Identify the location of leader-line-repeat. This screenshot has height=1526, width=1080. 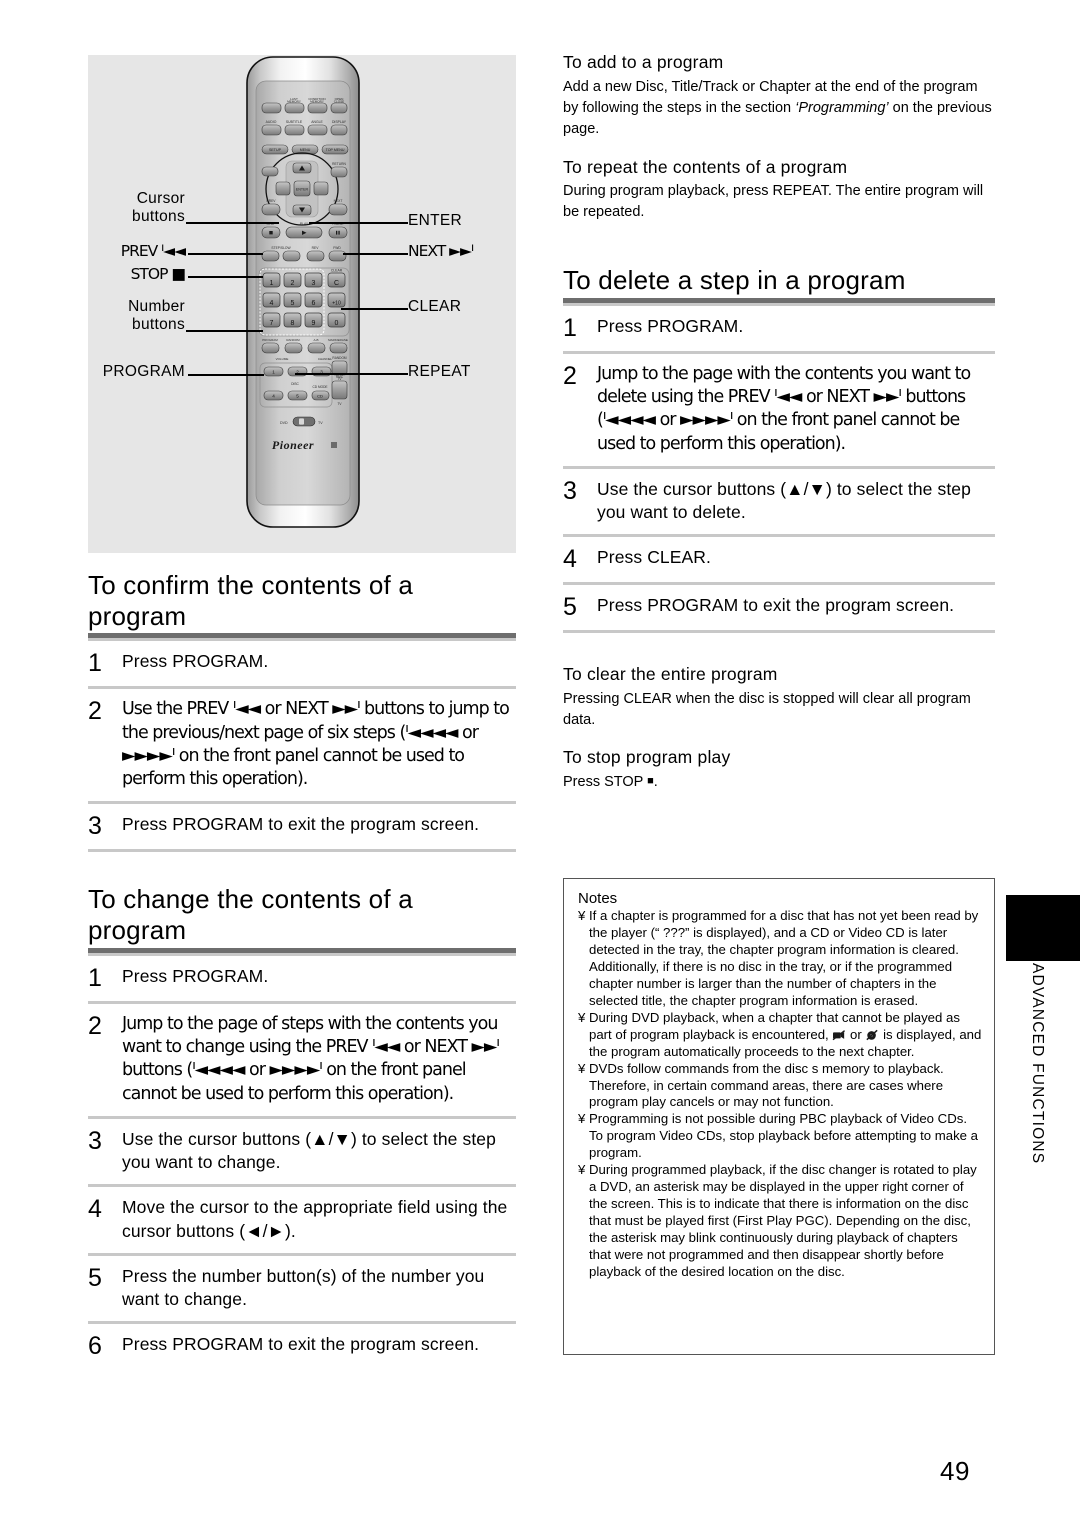
(351, 374).